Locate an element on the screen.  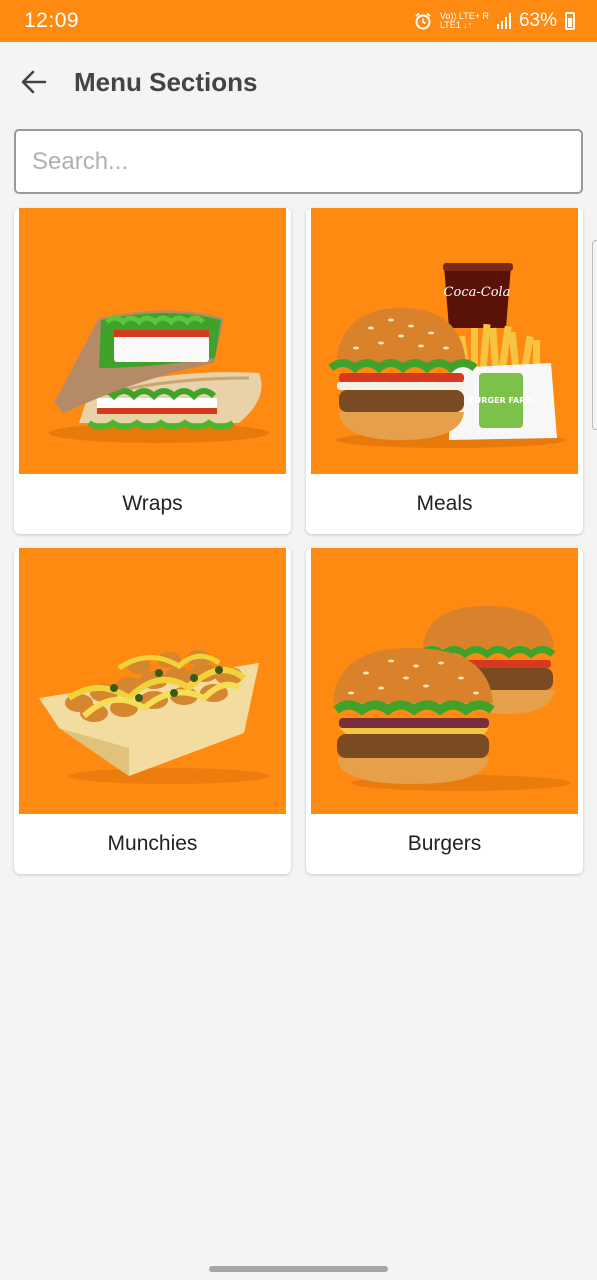
battery-icon is located at coordinates (570, 21).